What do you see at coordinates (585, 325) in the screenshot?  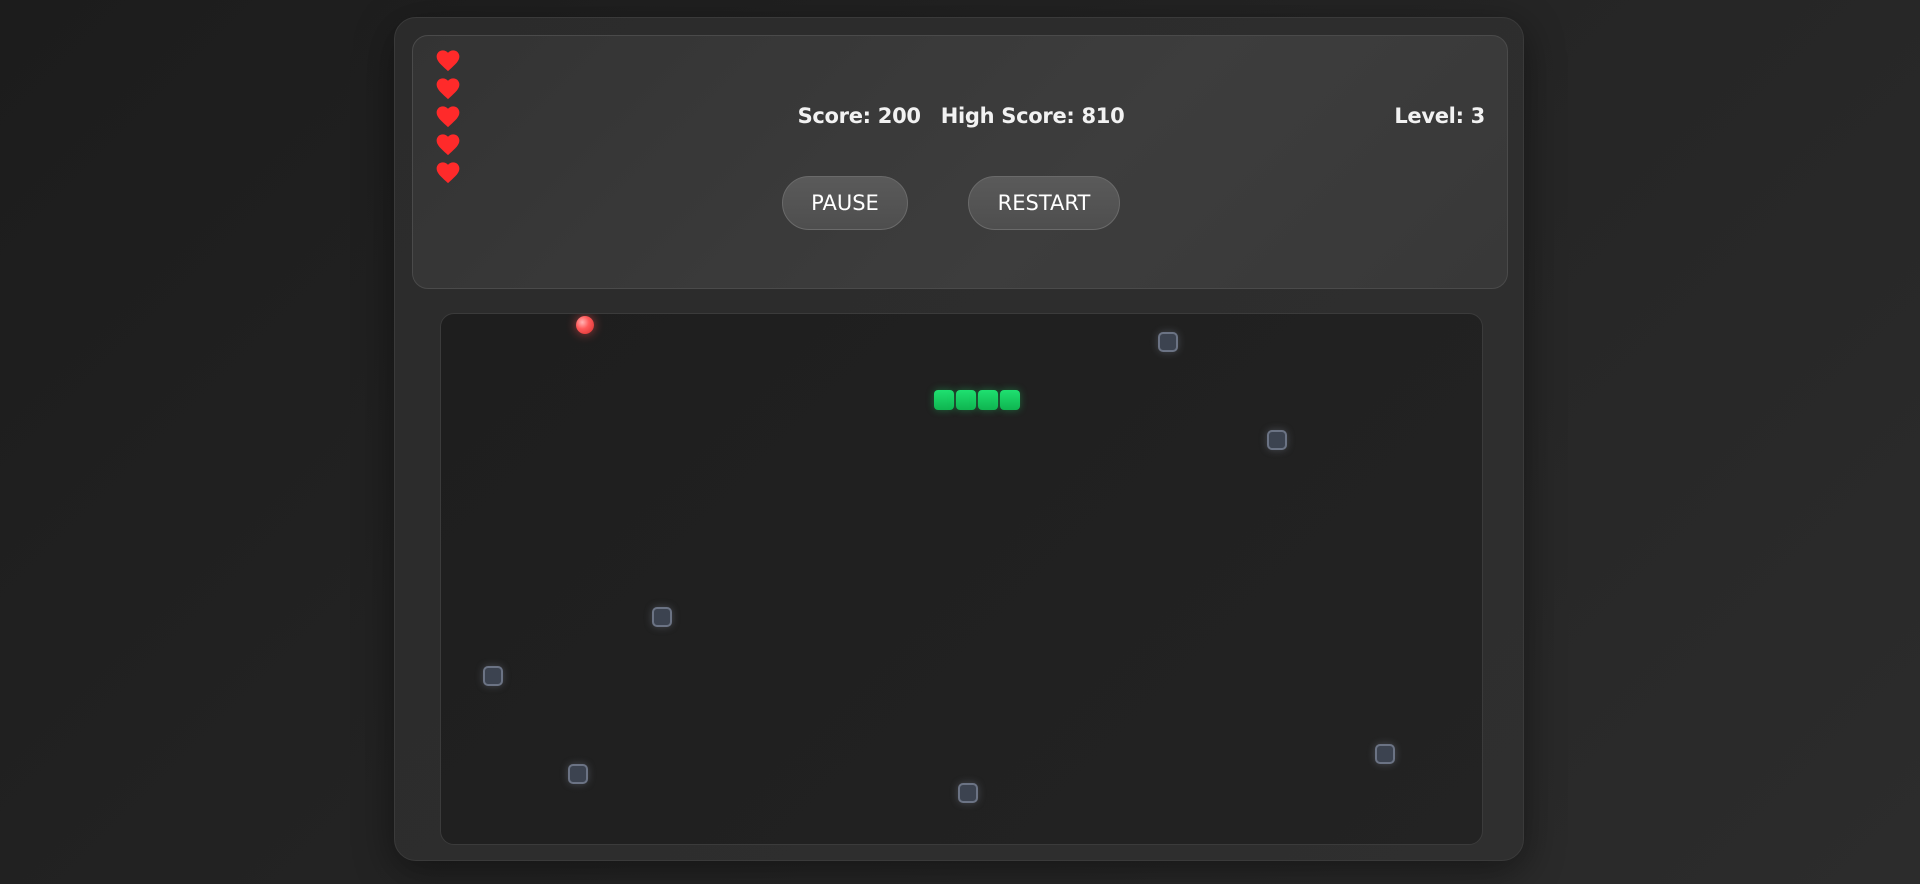 I see `food-pellet` at bounding box center [585, 325].